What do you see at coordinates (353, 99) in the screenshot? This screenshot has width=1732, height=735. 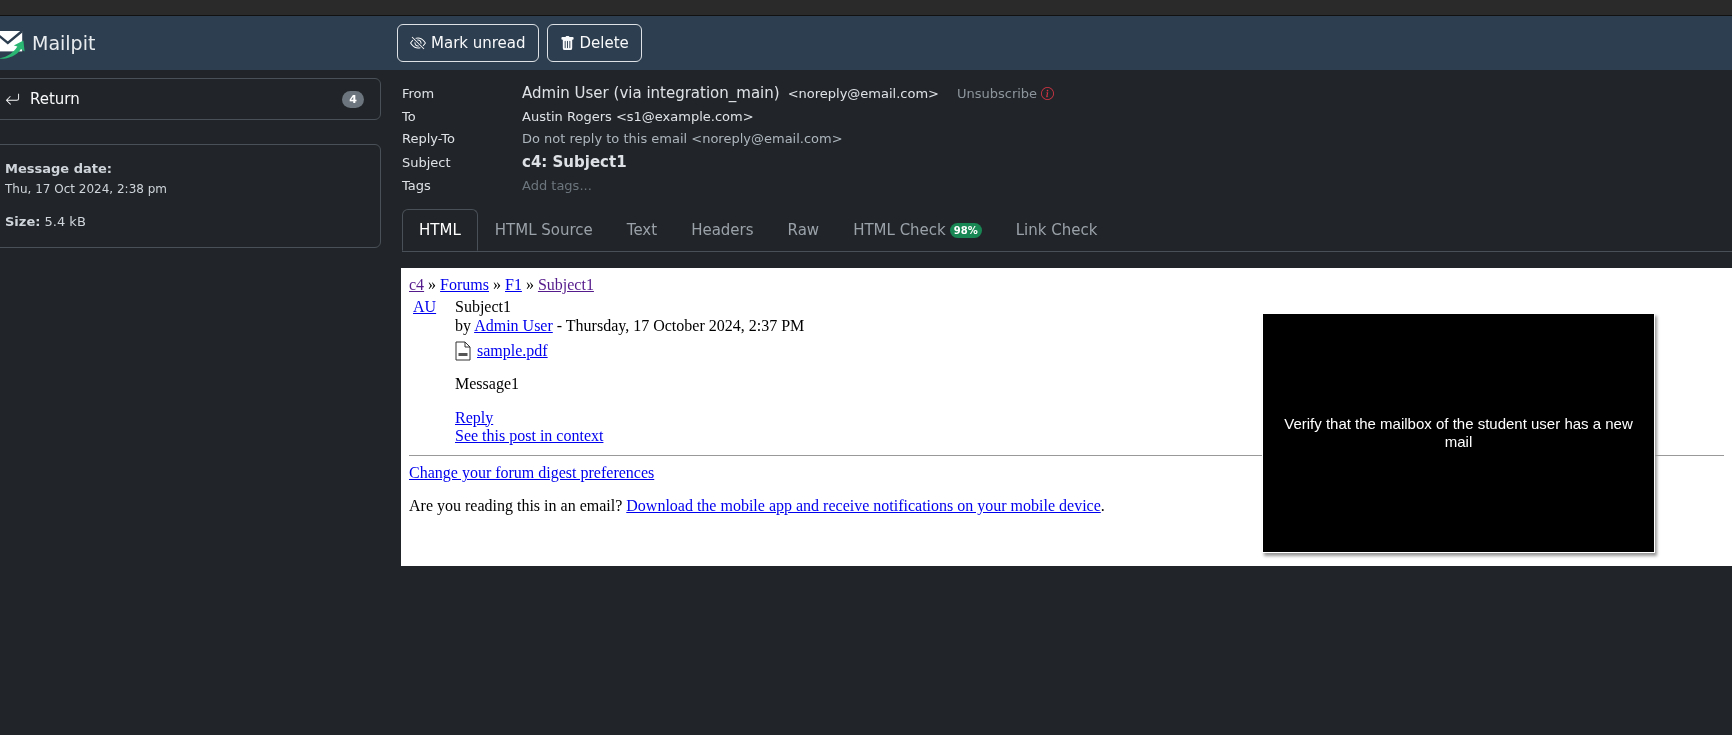 I see `count-badge: 4` at bounding box center [353, 99].